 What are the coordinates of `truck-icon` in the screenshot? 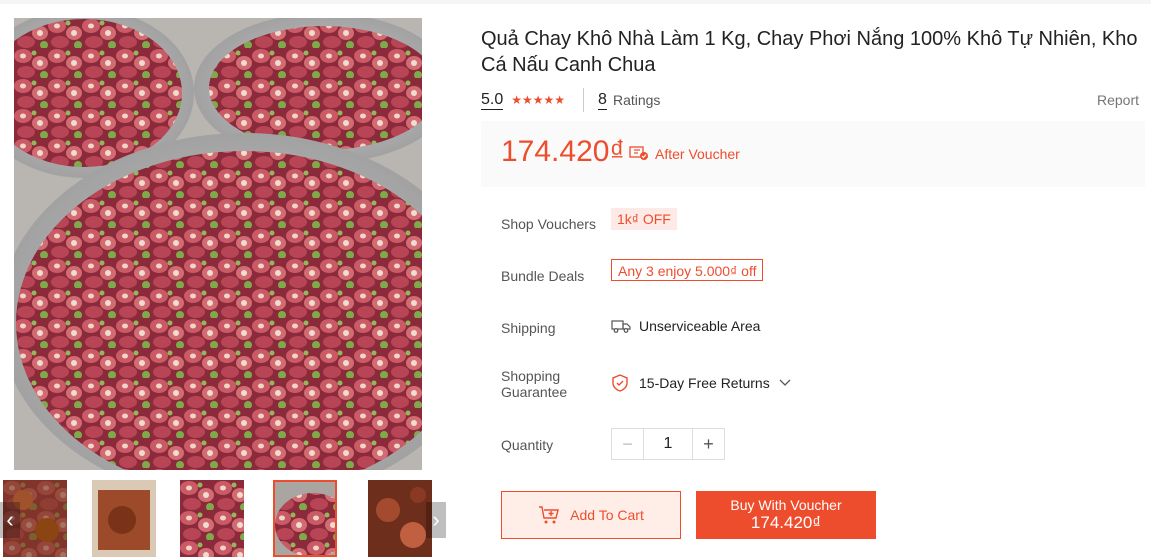 It's located at (621, 326).